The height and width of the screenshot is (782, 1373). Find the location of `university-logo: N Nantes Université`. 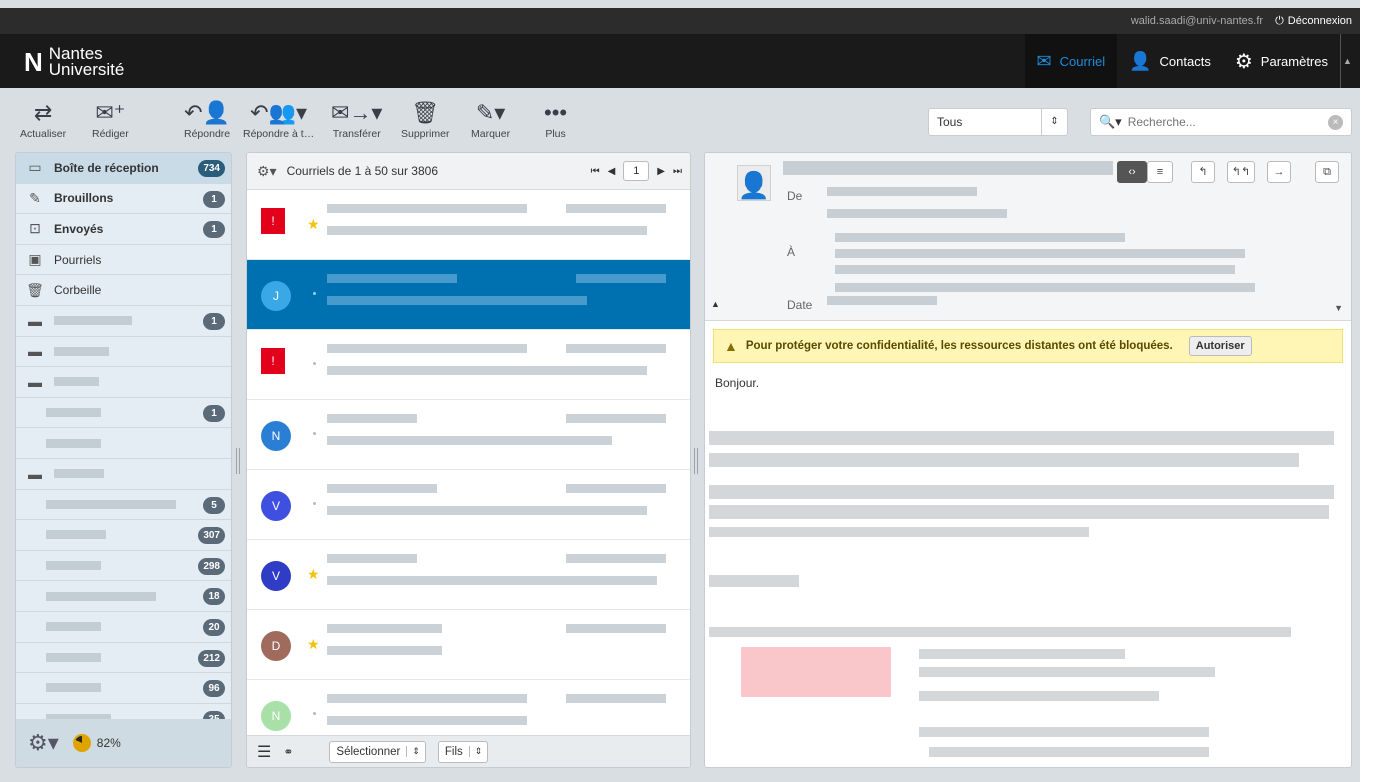

university-logo: N Nantes Université is located at coordinates (74, 61).